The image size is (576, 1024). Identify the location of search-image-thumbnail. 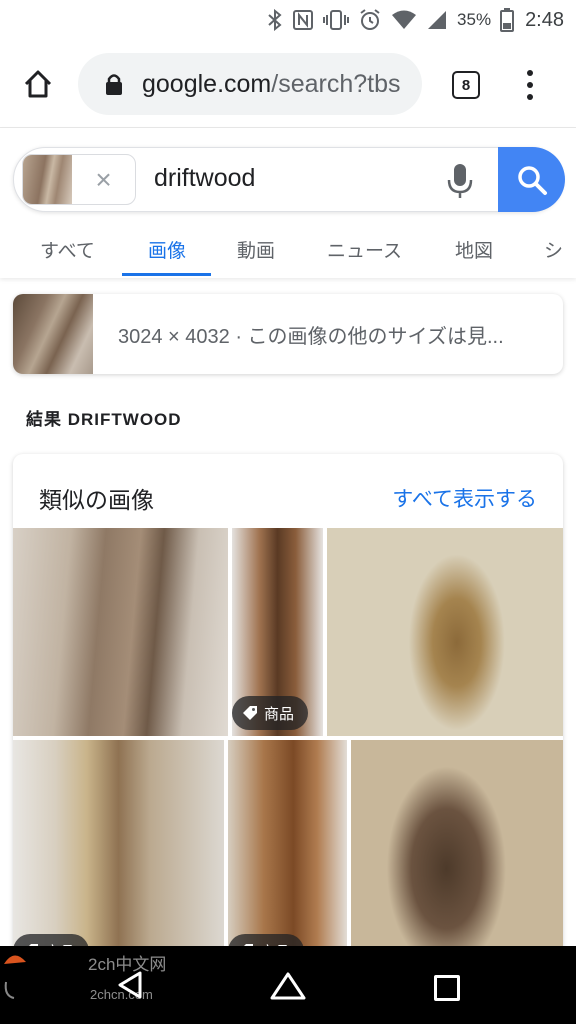
(48, 179).